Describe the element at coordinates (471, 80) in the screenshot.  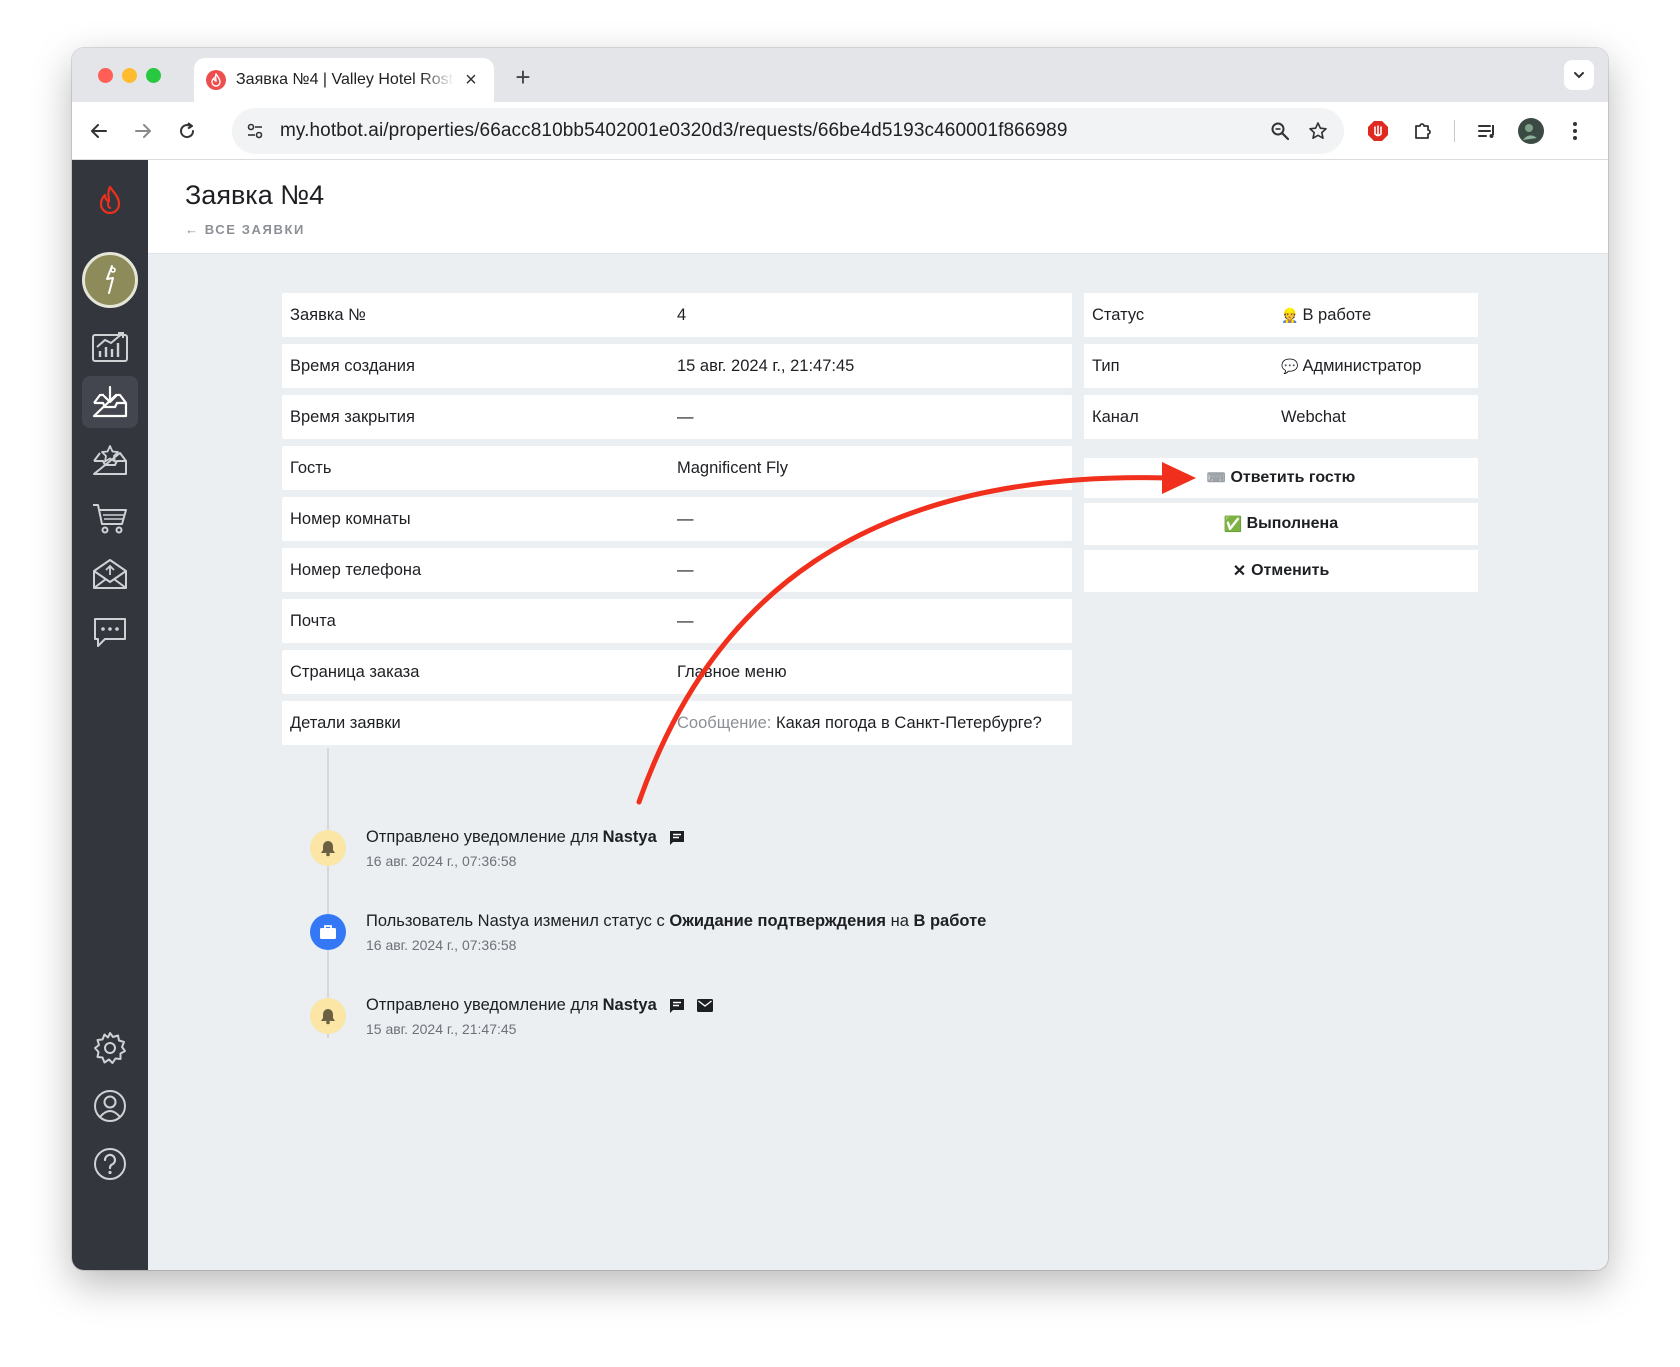
I see `tab-close-icon: ×` at that location.